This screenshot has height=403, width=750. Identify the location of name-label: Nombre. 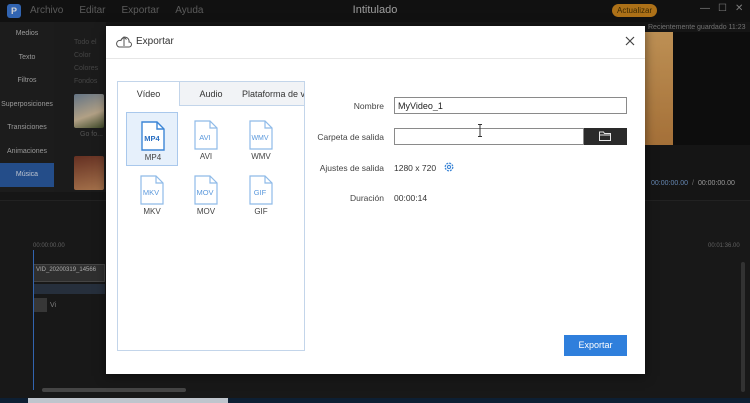
(368, 106).